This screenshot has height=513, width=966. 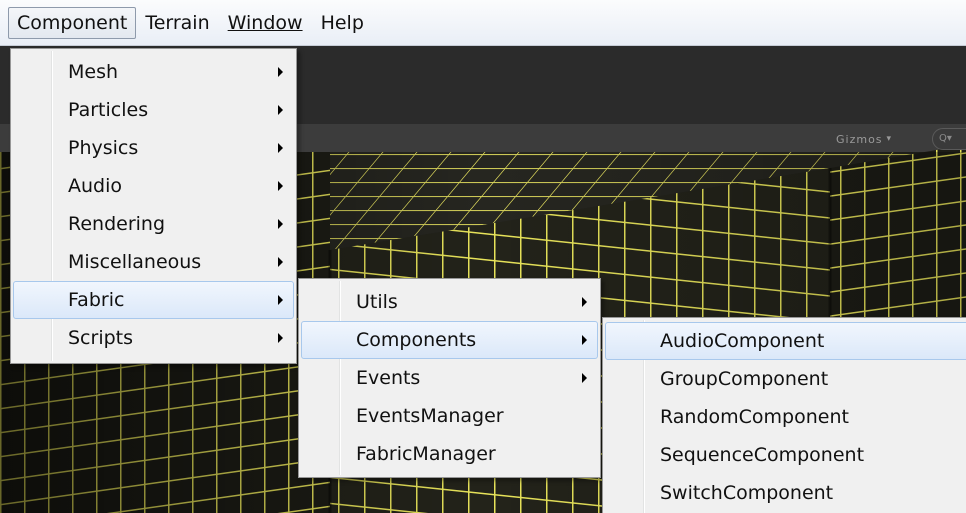 What do you see at coordinates (483, 23) in the screenshot?
I see `menu-bar: Component Terrain Window Help` at bounding box center [483, 23].